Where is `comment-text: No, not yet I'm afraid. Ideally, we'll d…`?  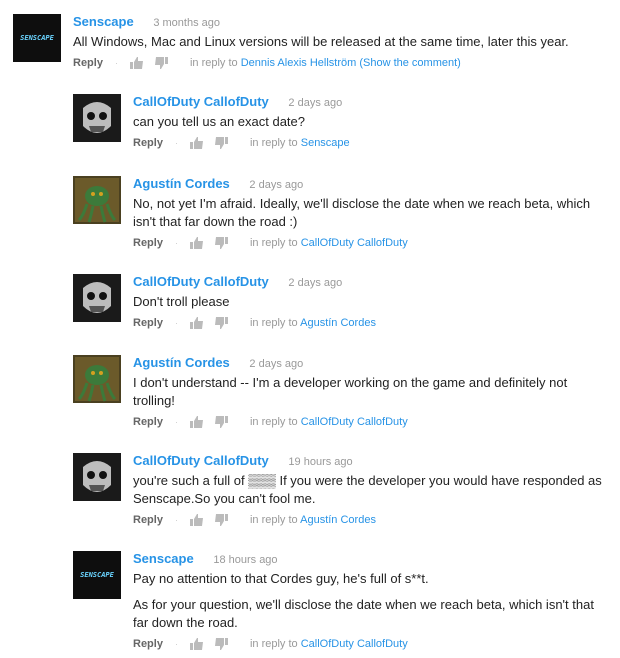 comment-text: No, not yet I'm afraid. Ideally, we'll d… is located at coordinates (362, 212).